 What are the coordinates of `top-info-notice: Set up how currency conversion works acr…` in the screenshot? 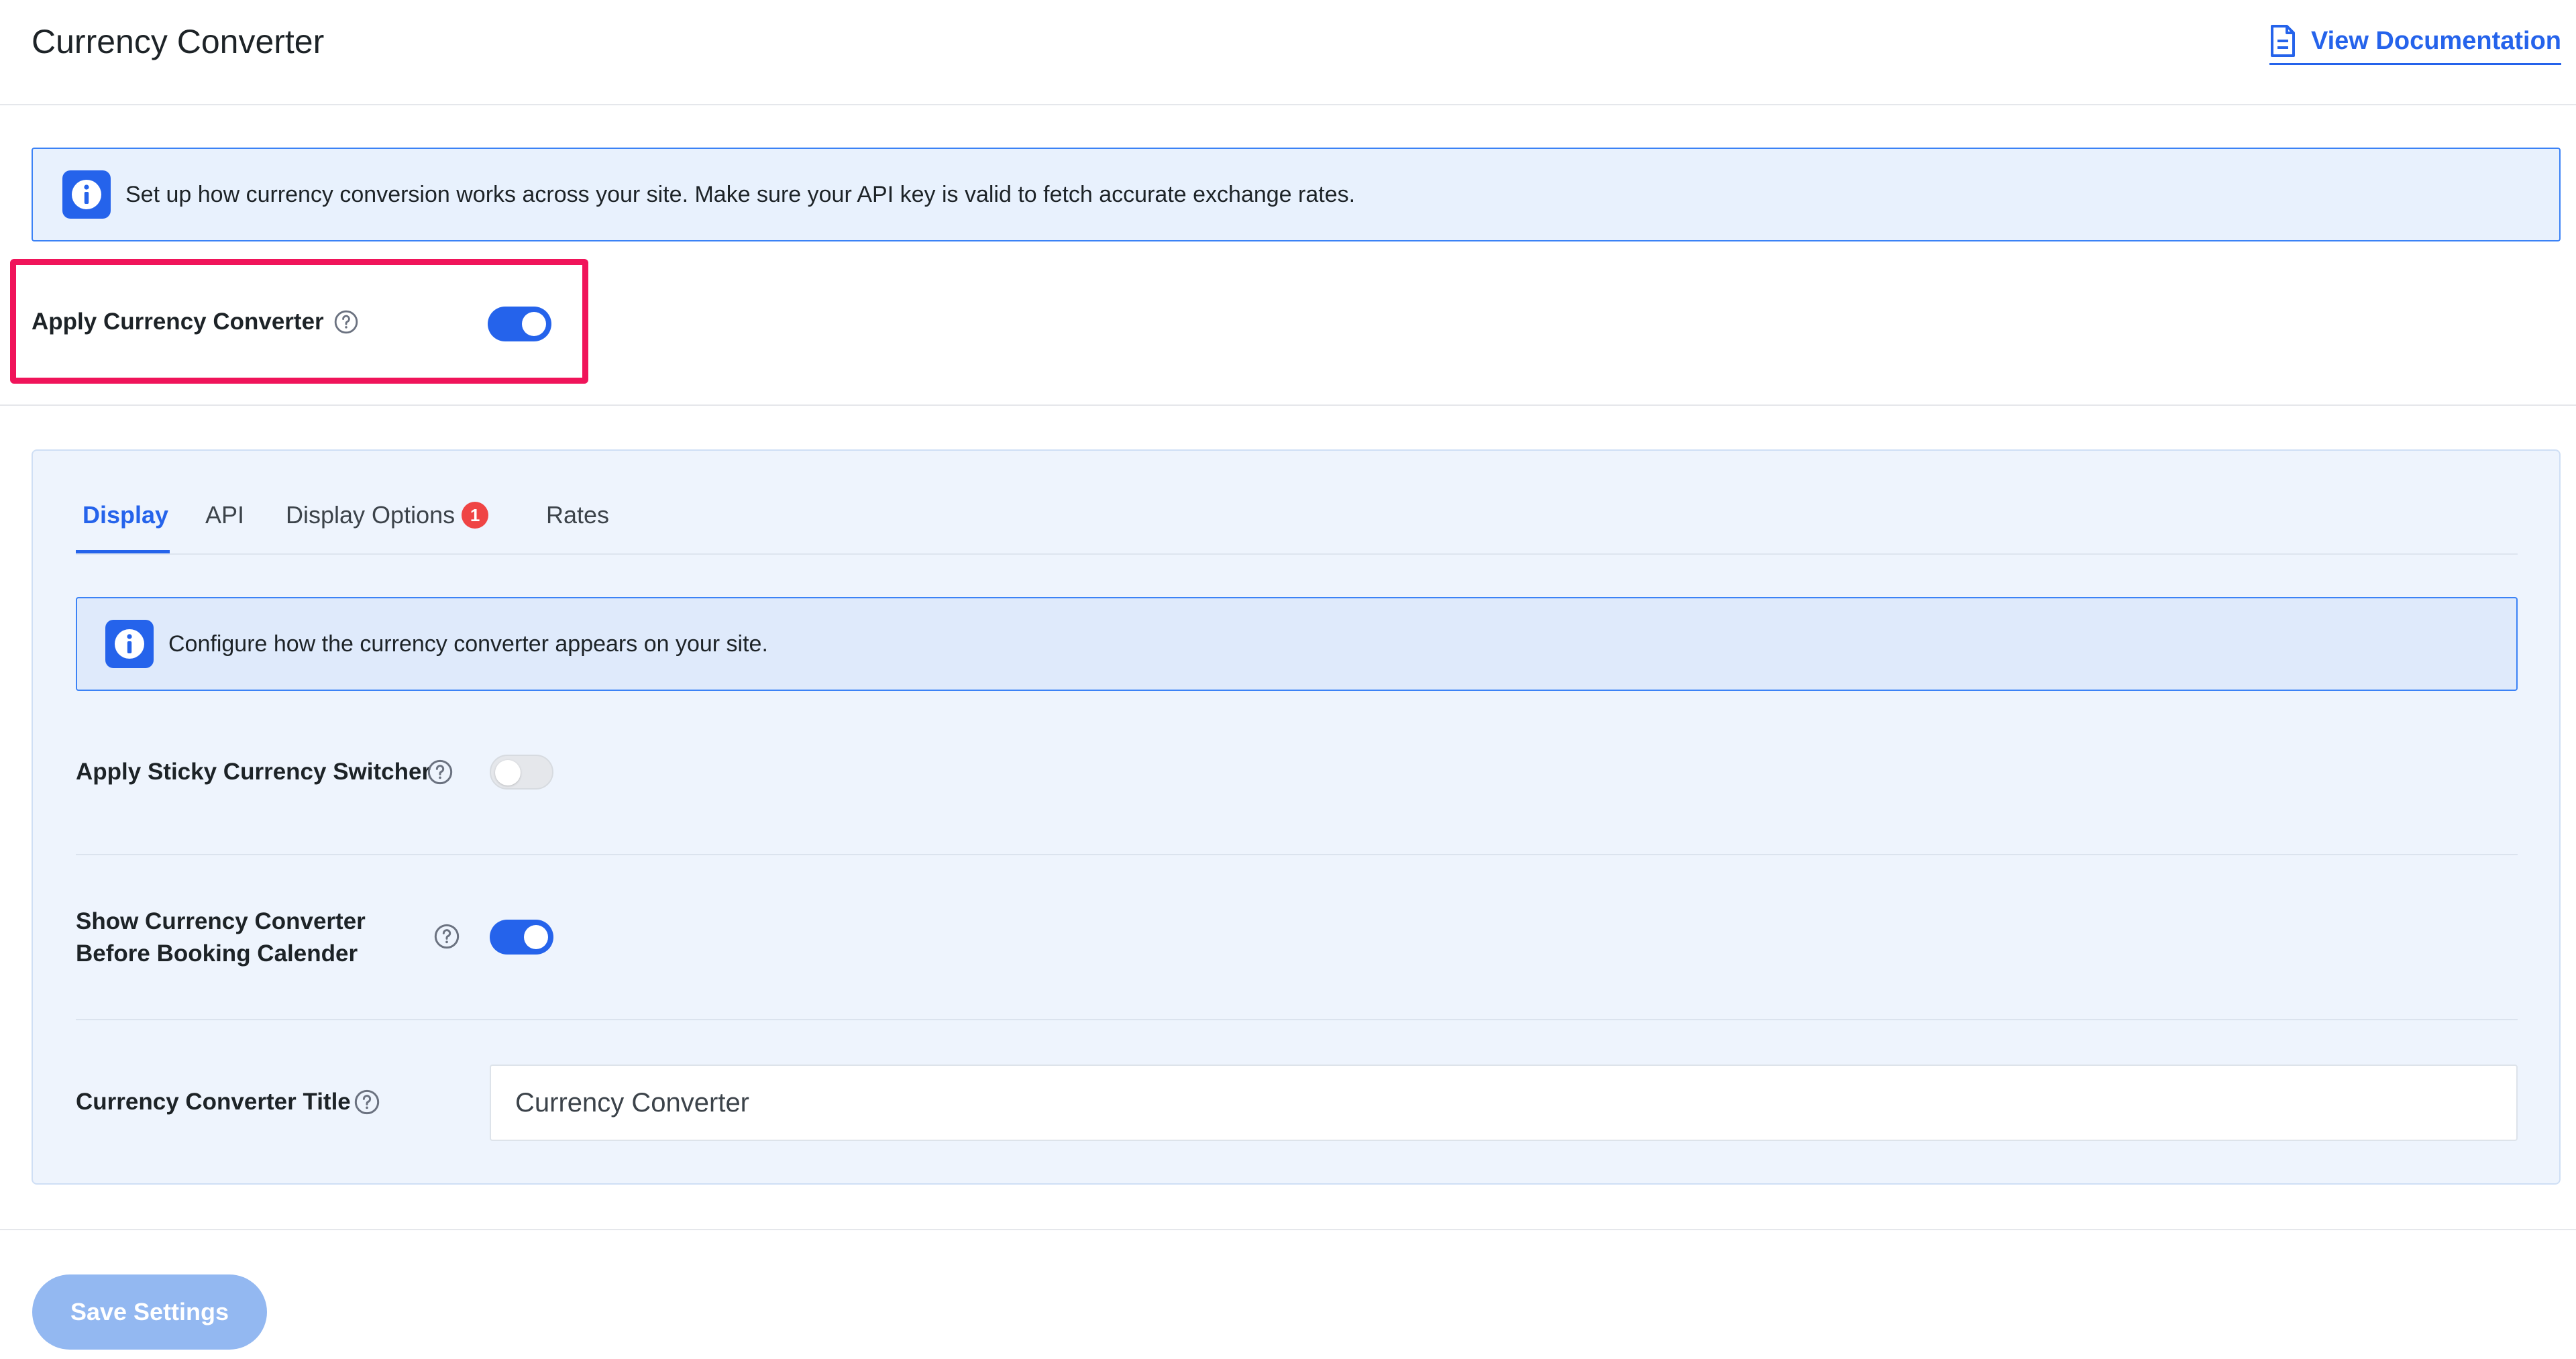 It's located at (1296, 194).